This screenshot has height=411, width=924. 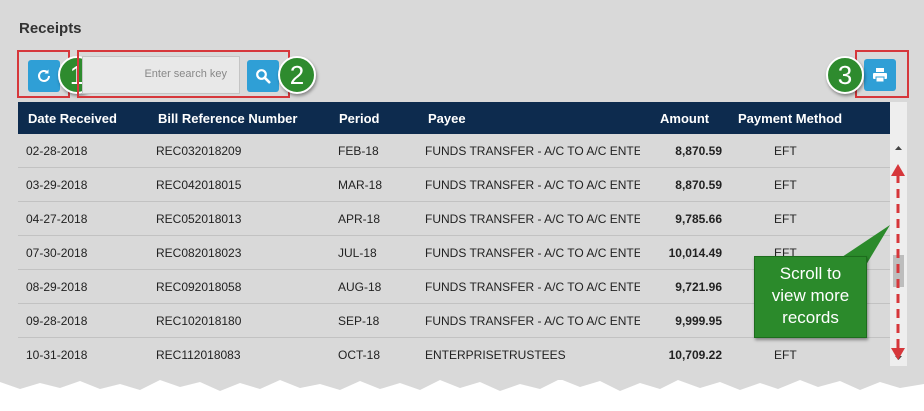 I want to click on refresh-icon, so click(x=44, y=75).